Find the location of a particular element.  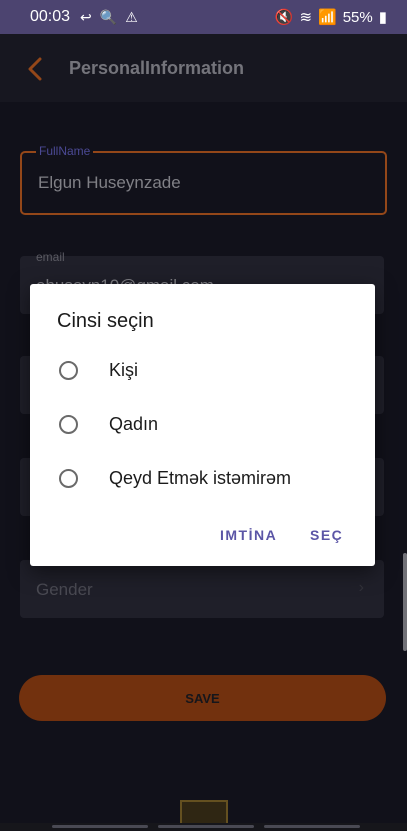

battery-percent: 55% is located at coordinates (357, 17).